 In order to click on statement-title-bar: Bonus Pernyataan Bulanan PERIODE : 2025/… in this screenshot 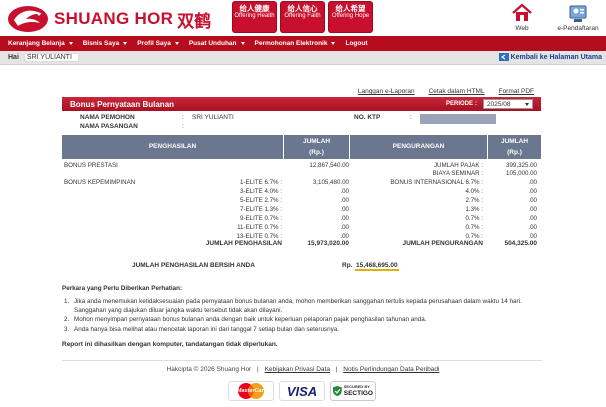, I will do `click(301, 104)`.